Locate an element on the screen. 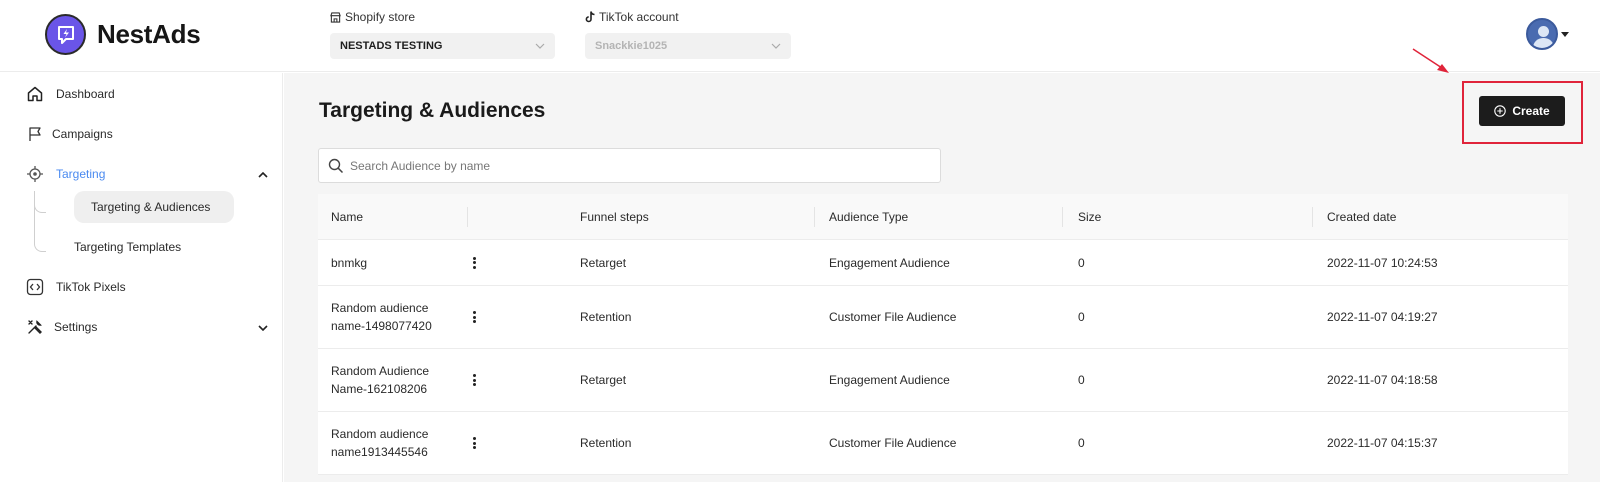 The image size is (1600, 482). sidebar-item-campaigns: Campaigns is located at coordinates (141, 134).